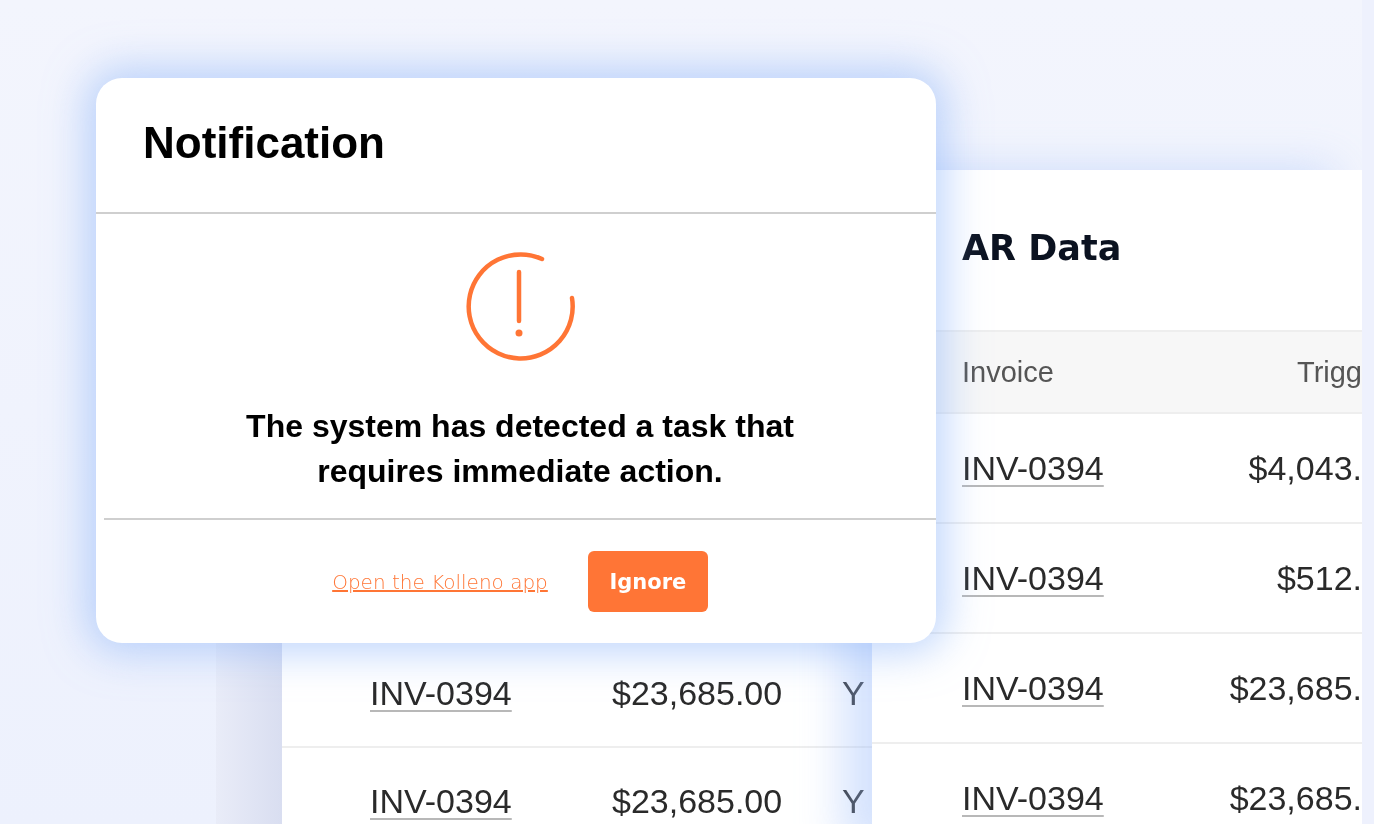 The width and height of the screenshot is (1374, 824). What do you see at coordinates (1008, 372) in the screenshot?
I see `column-header: Invoice` at bounding box center [1008, 372].